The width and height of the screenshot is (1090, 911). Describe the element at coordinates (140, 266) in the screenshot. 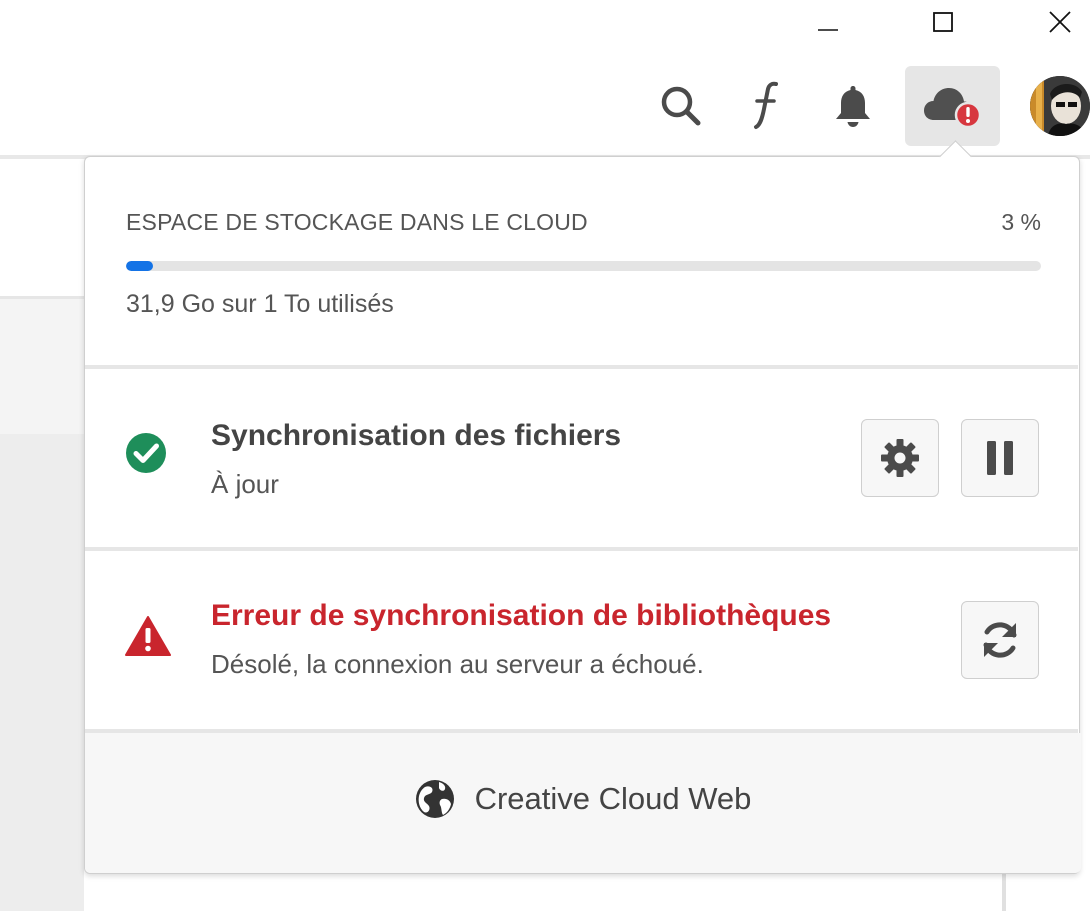

I see `storage-progress-fill` at that location.